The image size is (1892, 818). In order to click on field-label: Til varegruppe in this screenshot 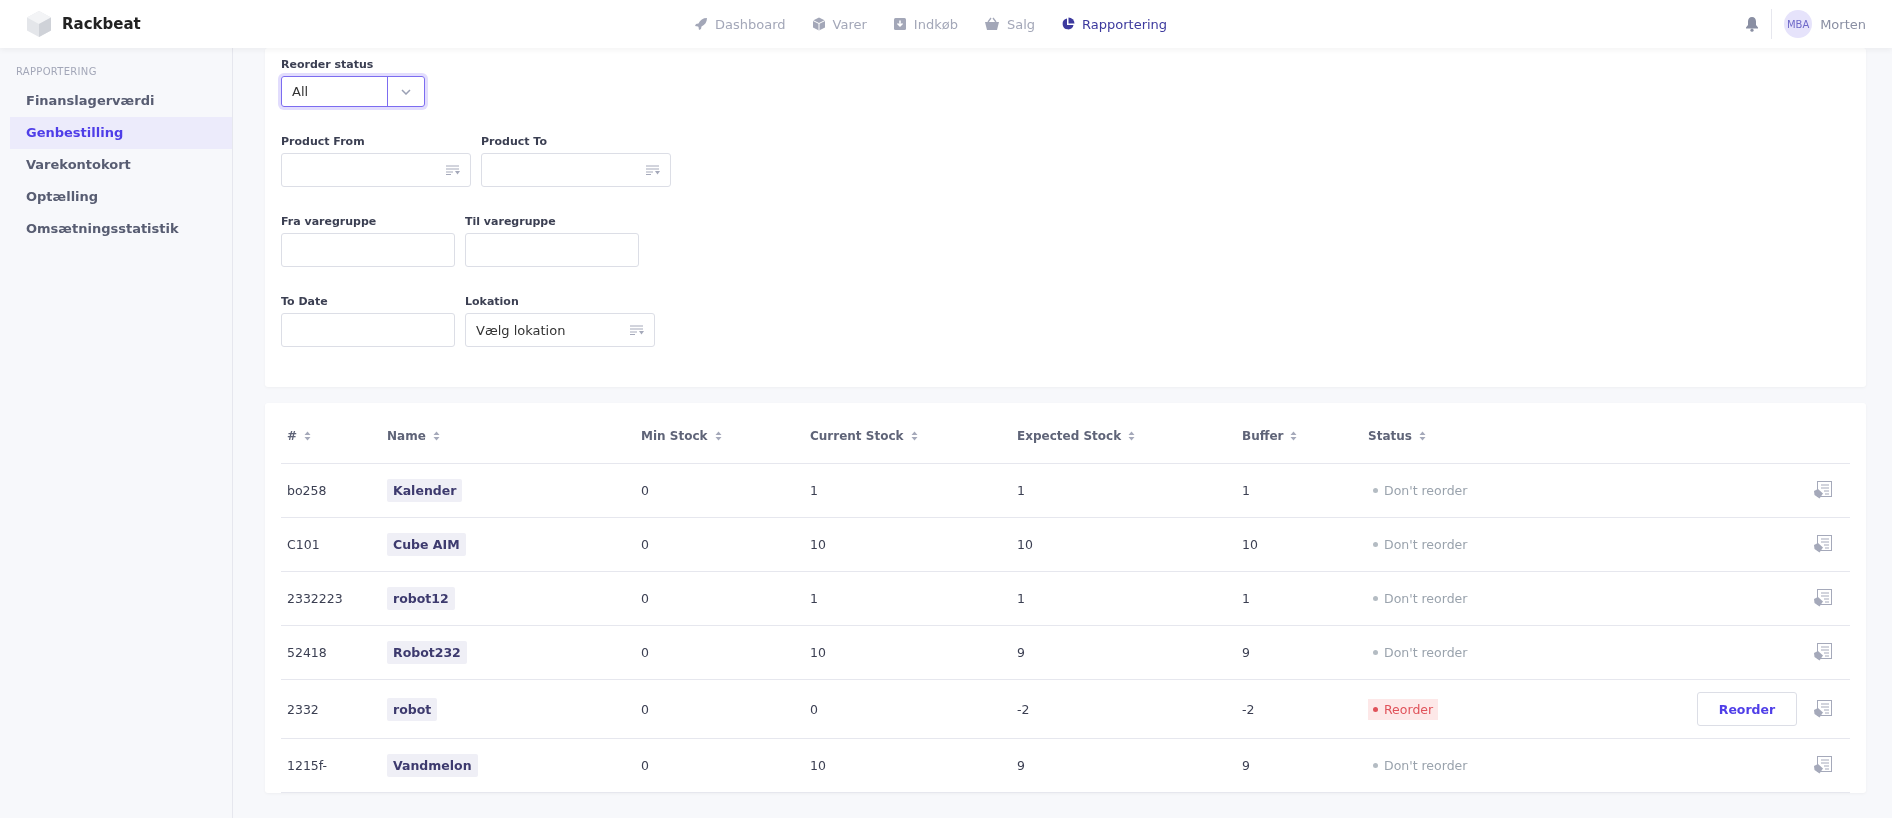, I will do `click(511, 221)`.